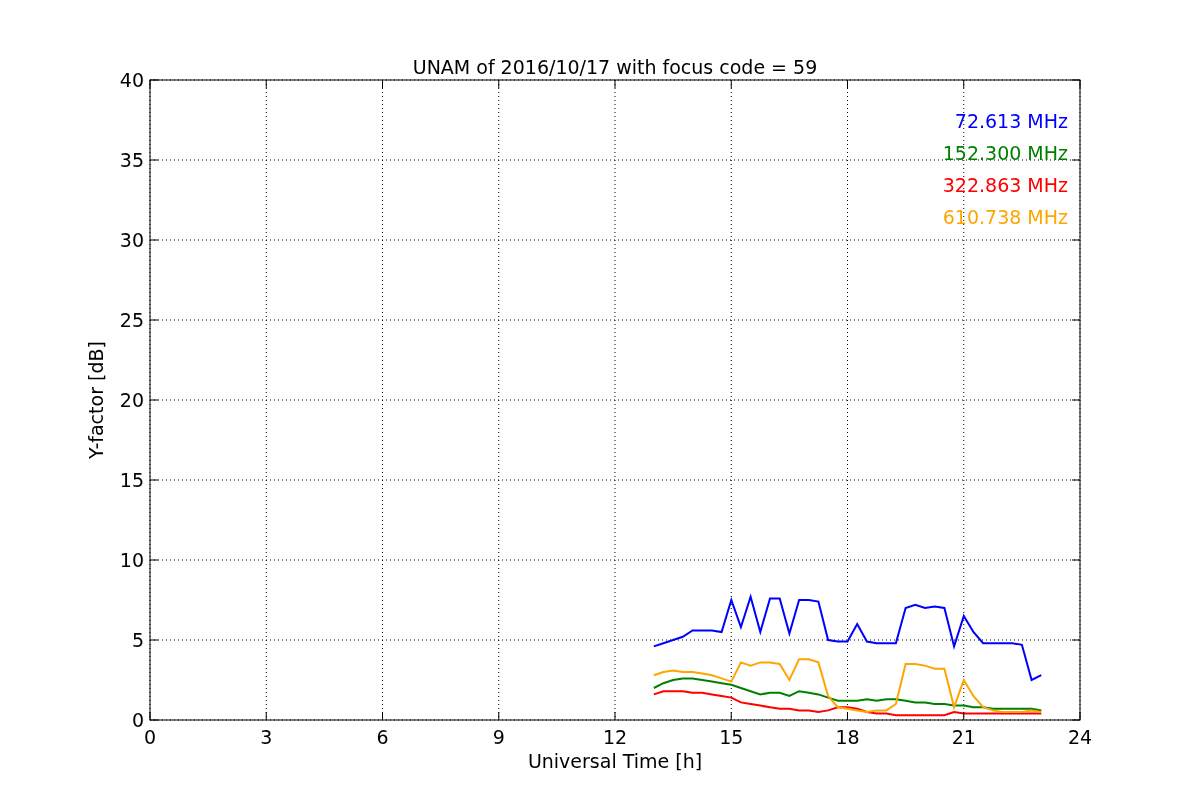 The width and height of the screenshot is (1200, 800). What do you see at coordinates (150, 737) in the screenshot?
I see `x-tick-label: 0` at bounding box center [150, 737].